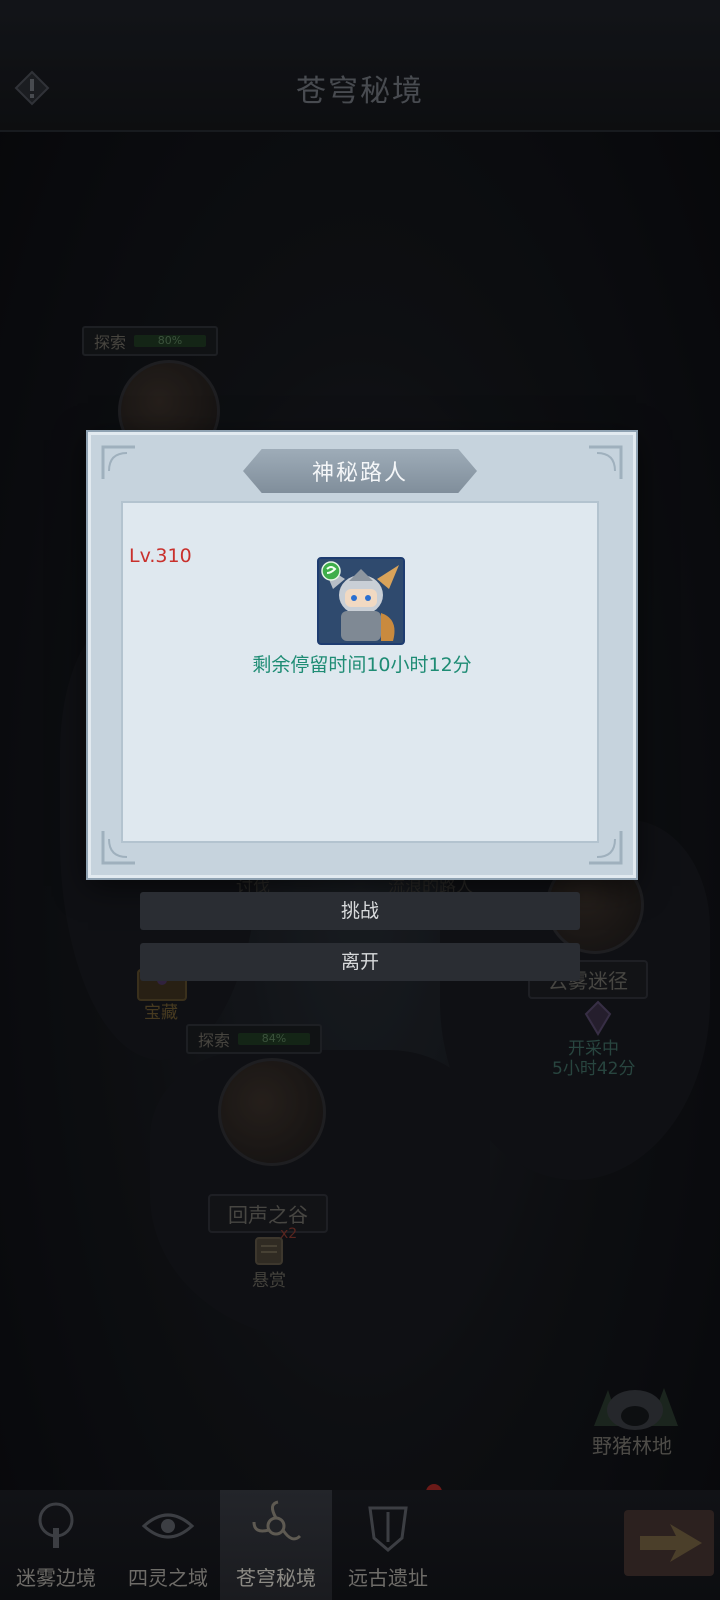  I want to click on tab-label: 苍穹秘境, so click(276, 1578).